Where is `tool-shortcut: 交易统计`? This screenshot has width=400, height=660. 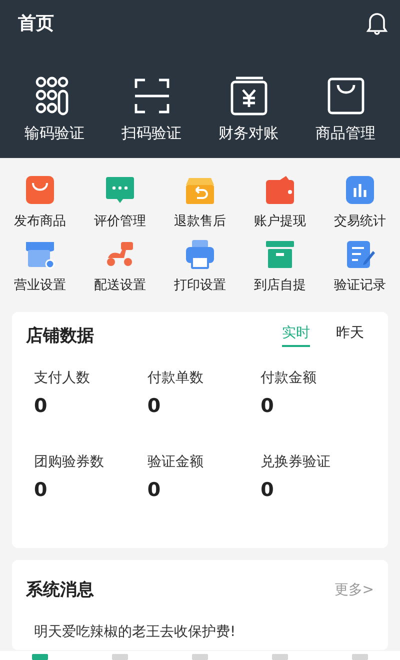
tool-shortcut: 交易统计 is located at coordinates (360, 202).